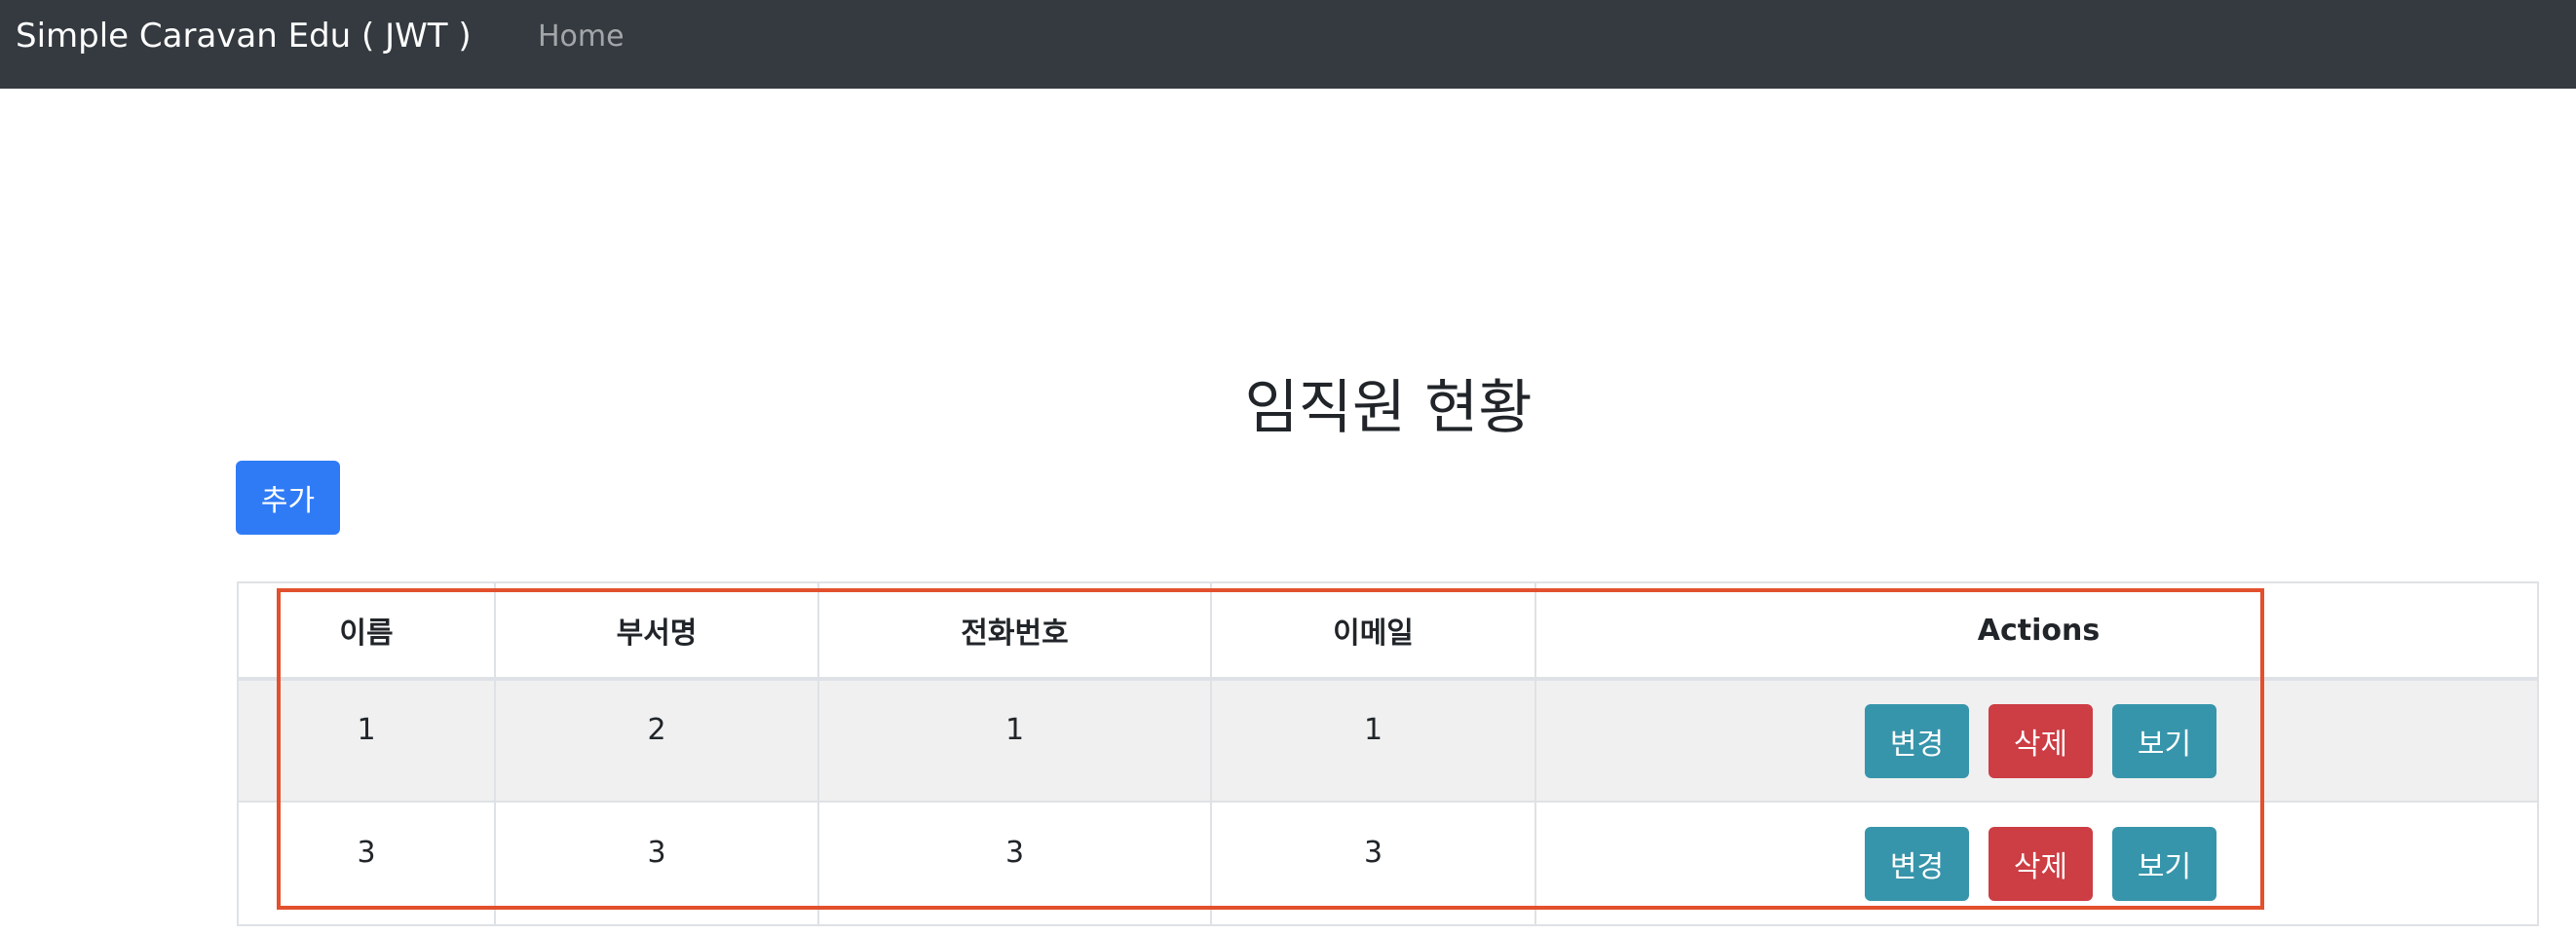  I want to click on cell-name: 1, so click(367, 741).